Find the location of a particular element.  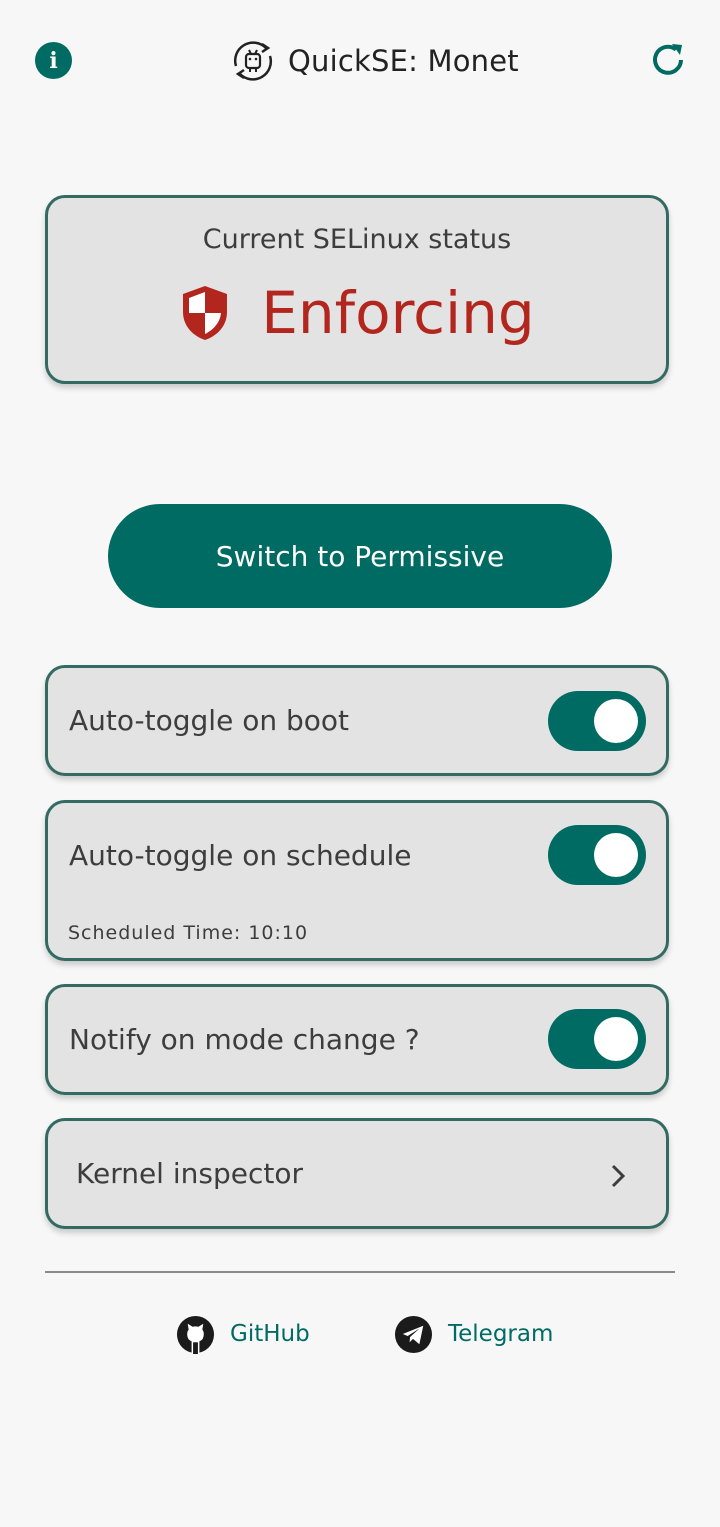

status-row: Enforcing is located at coordinates (357, 313).